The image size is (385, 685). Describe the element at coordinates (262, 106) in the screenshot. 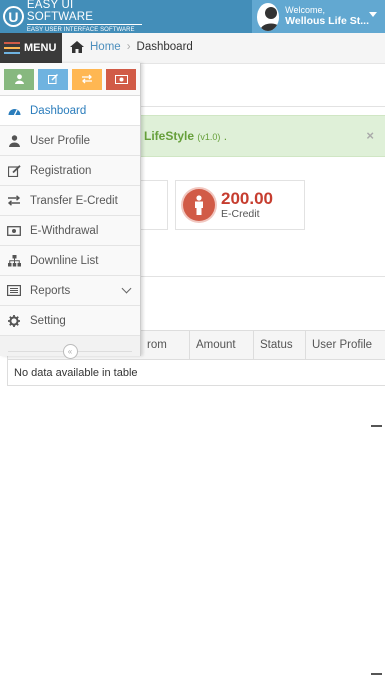

I see `page-header-divider` at that location.